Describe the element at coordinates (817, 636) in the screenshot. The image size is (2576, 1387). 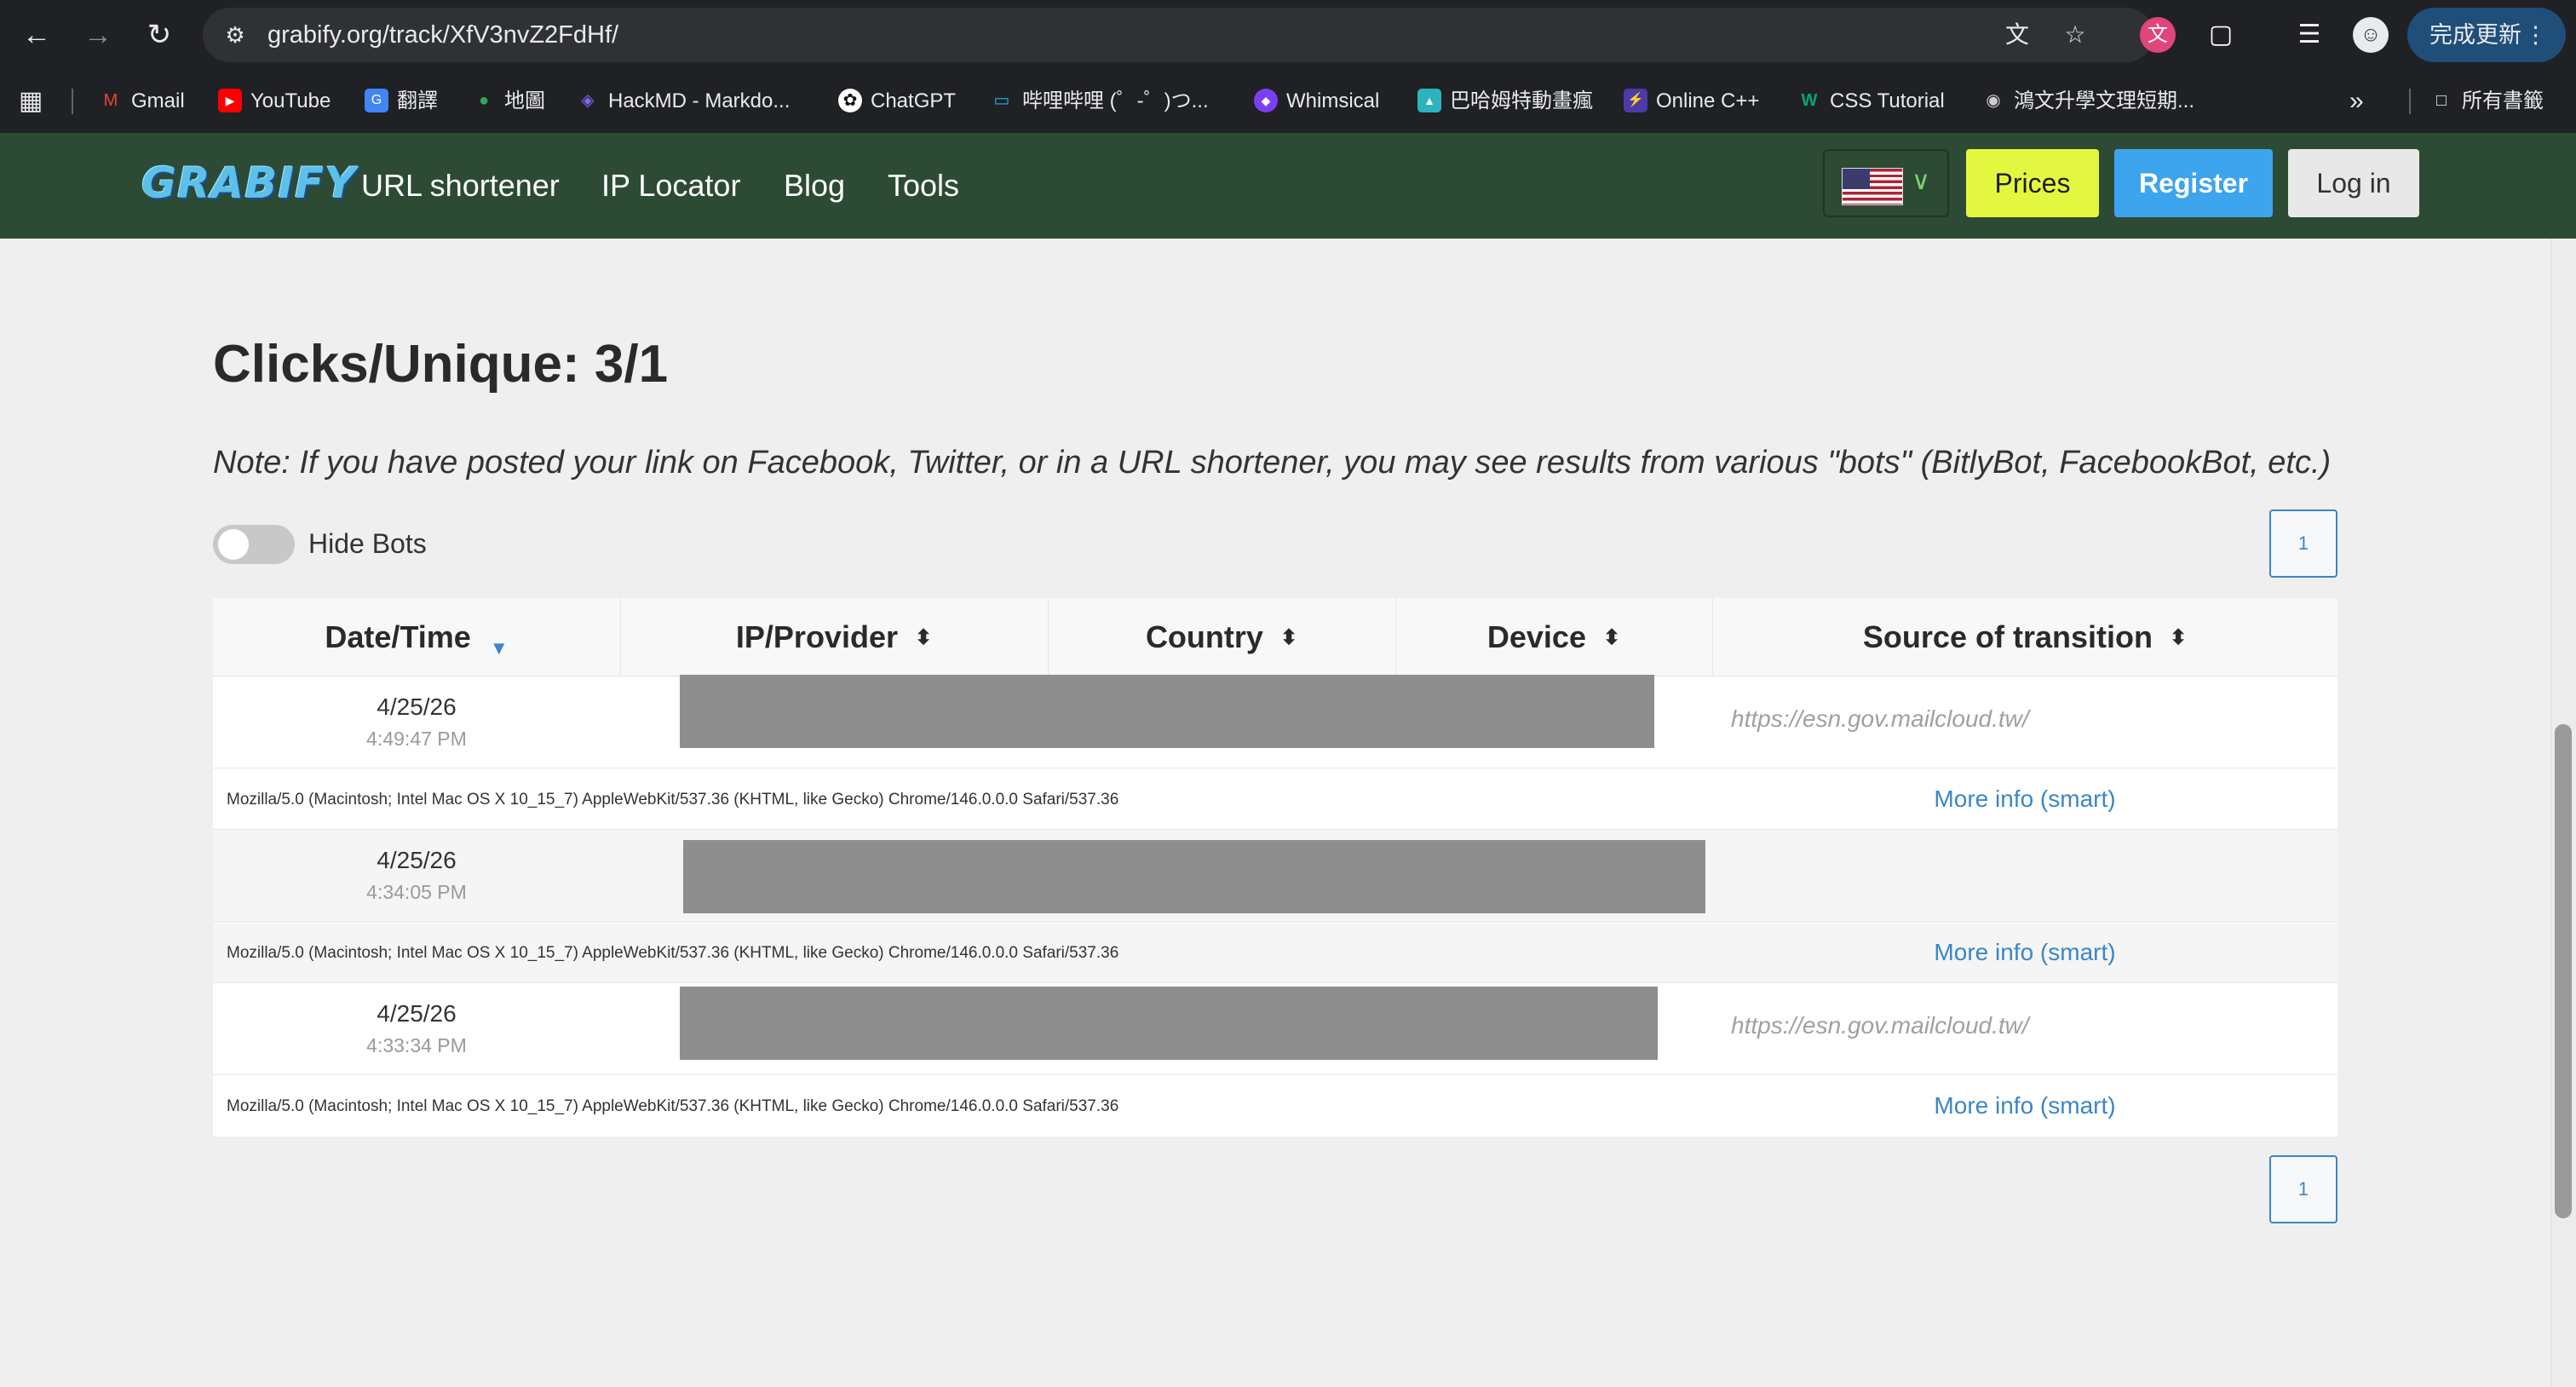
I see `col-label: IP/Provider` at that location.